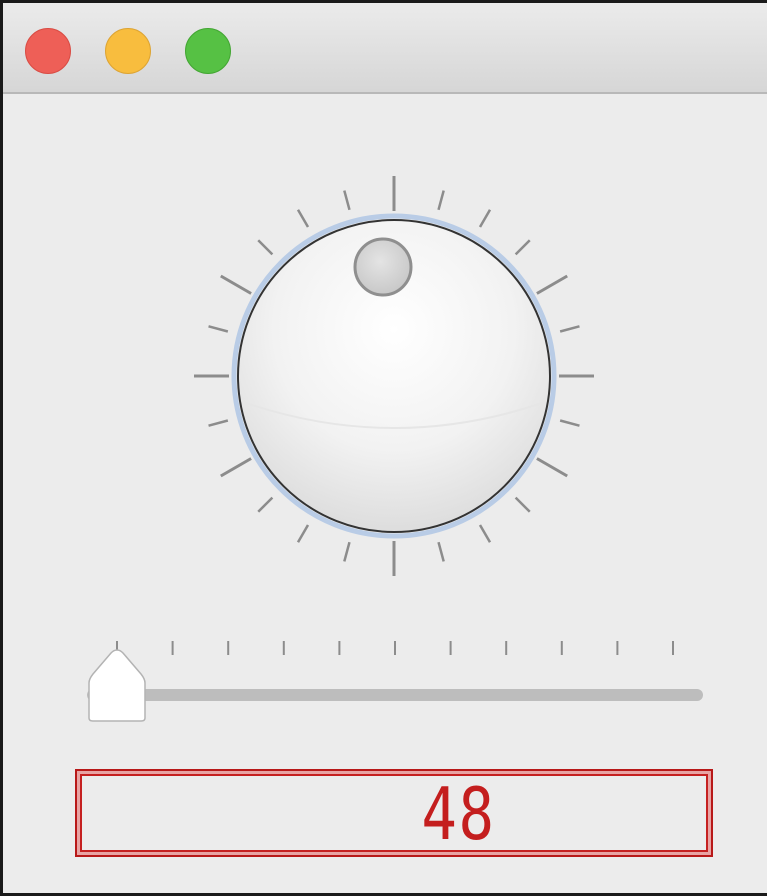  Describe the element at coordinates (394, 813) in the screenshot. I see `lcd-display: 48` at that location.